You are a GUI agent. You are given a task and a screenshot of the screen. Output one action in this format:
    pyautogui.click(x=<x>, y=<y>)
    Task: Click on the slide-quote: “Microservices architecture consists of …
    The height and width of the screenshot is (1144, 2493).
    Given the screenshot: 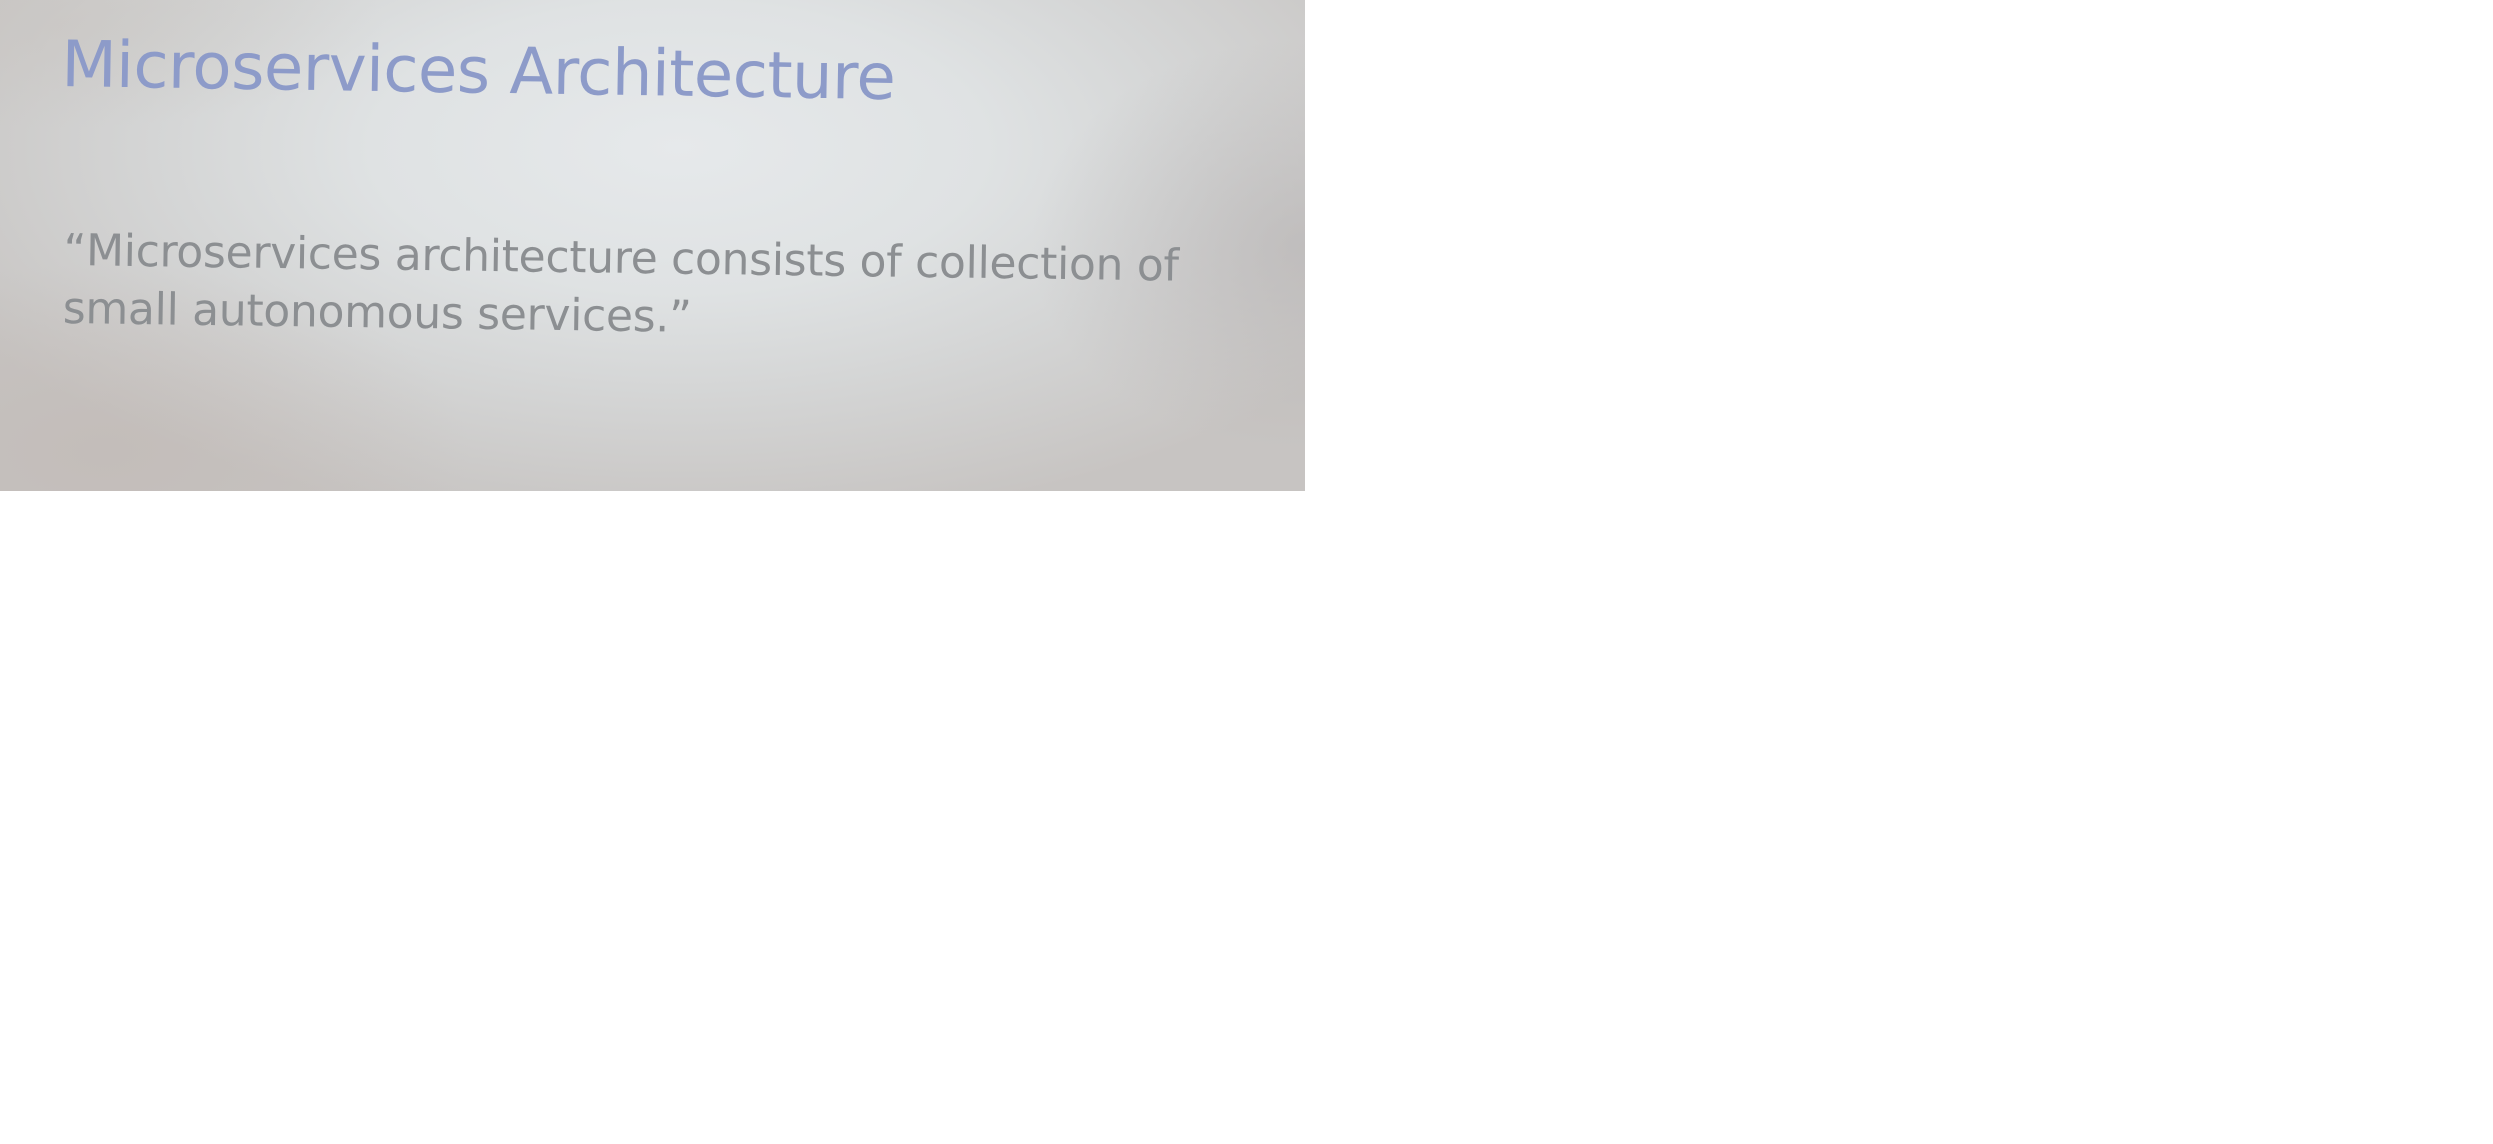 What is the action you would take?
    pyautogui.click(x=653, y=288)
    